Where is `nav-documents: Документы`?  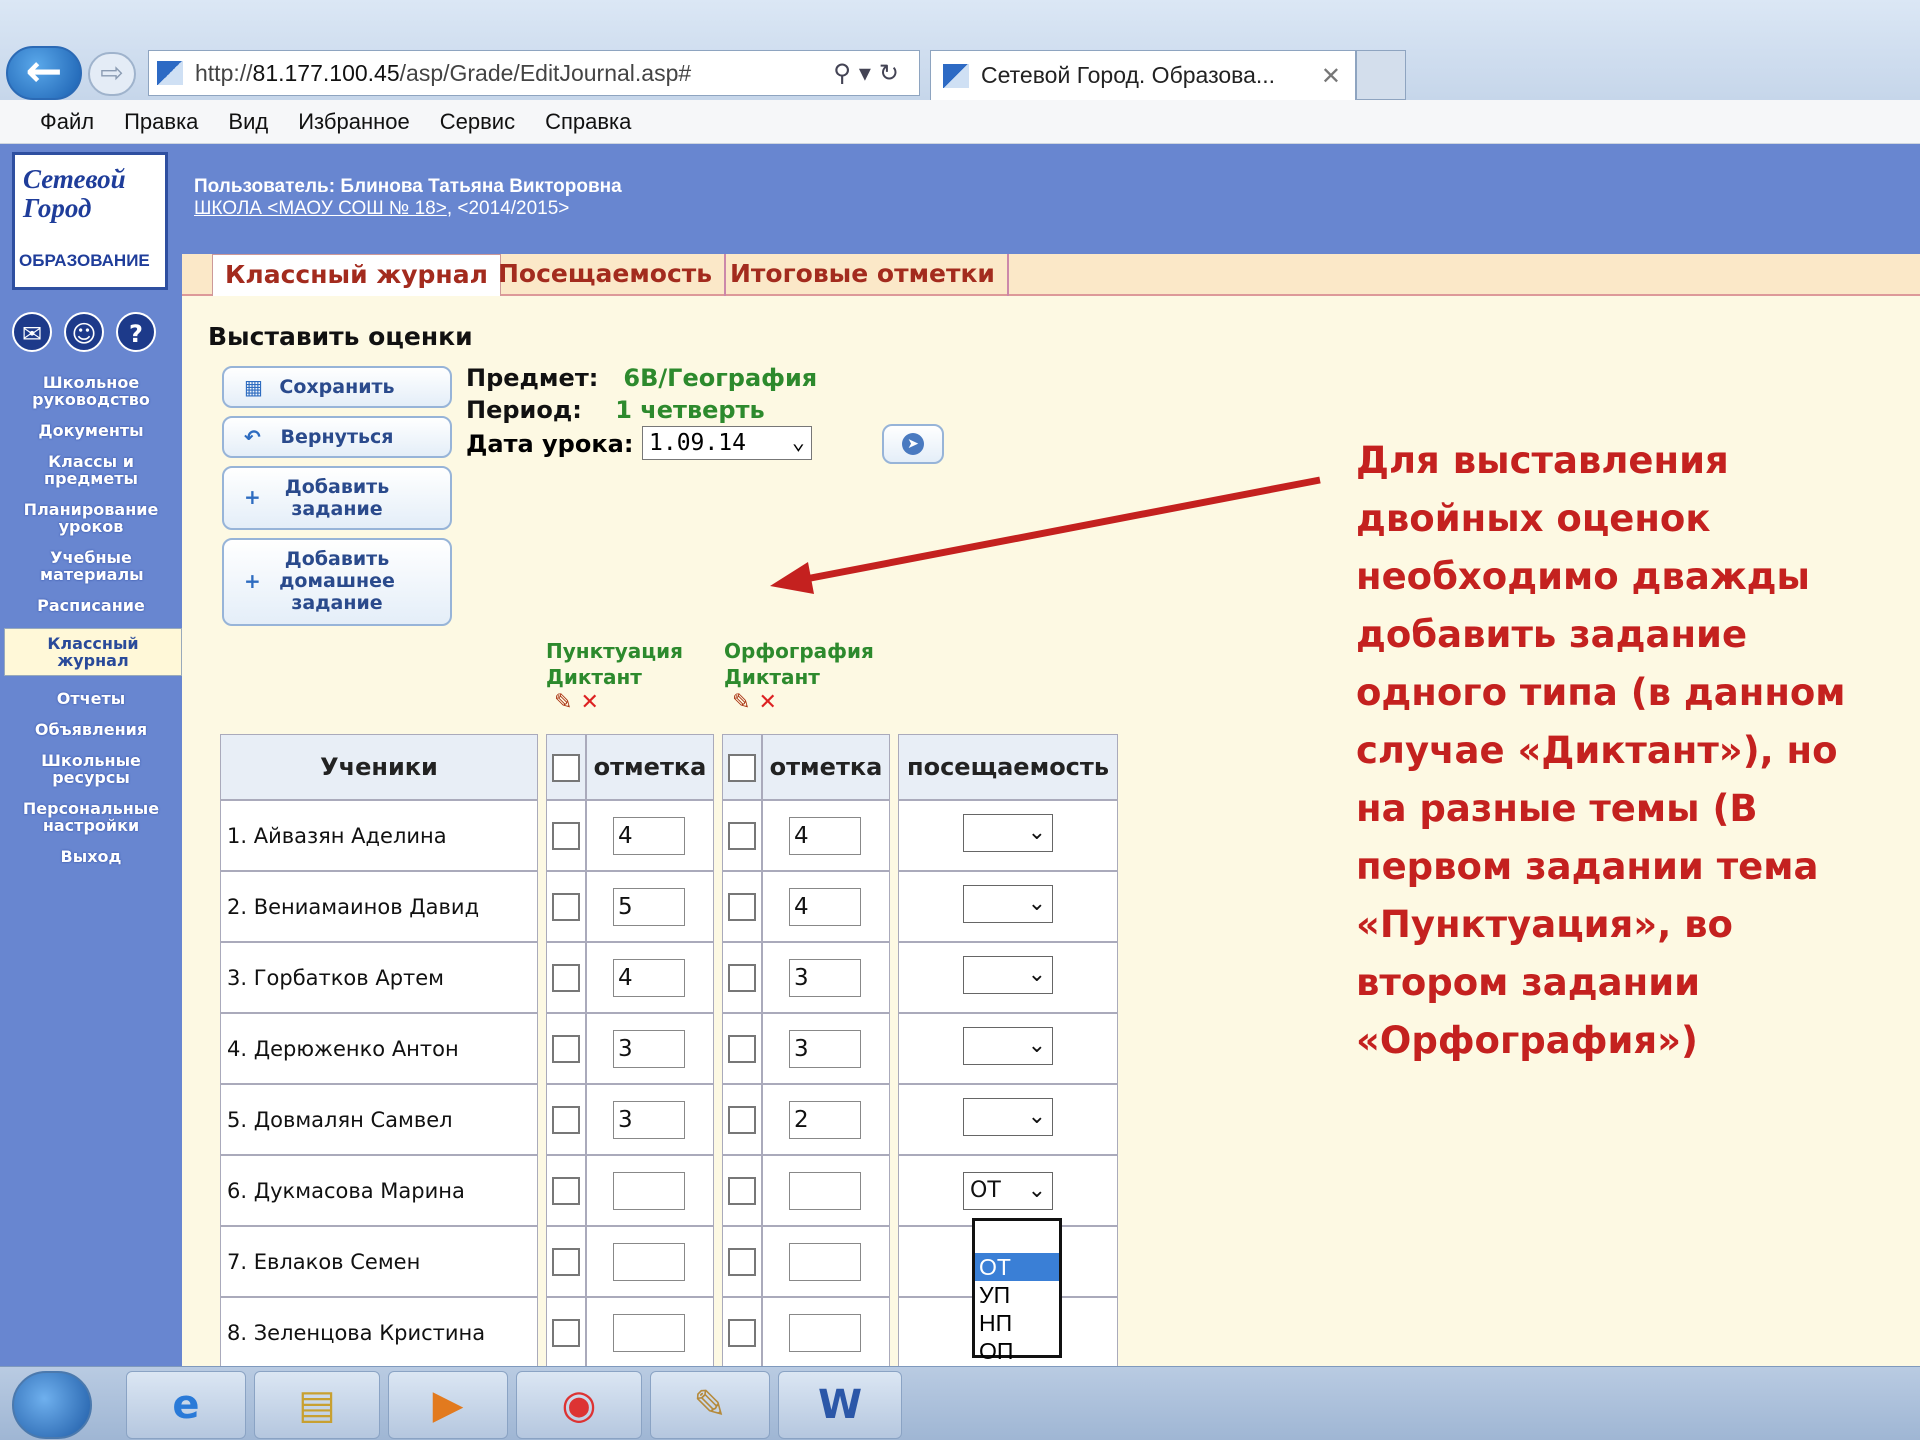 nav-documents: Документы is located at coordinates (91, 430).